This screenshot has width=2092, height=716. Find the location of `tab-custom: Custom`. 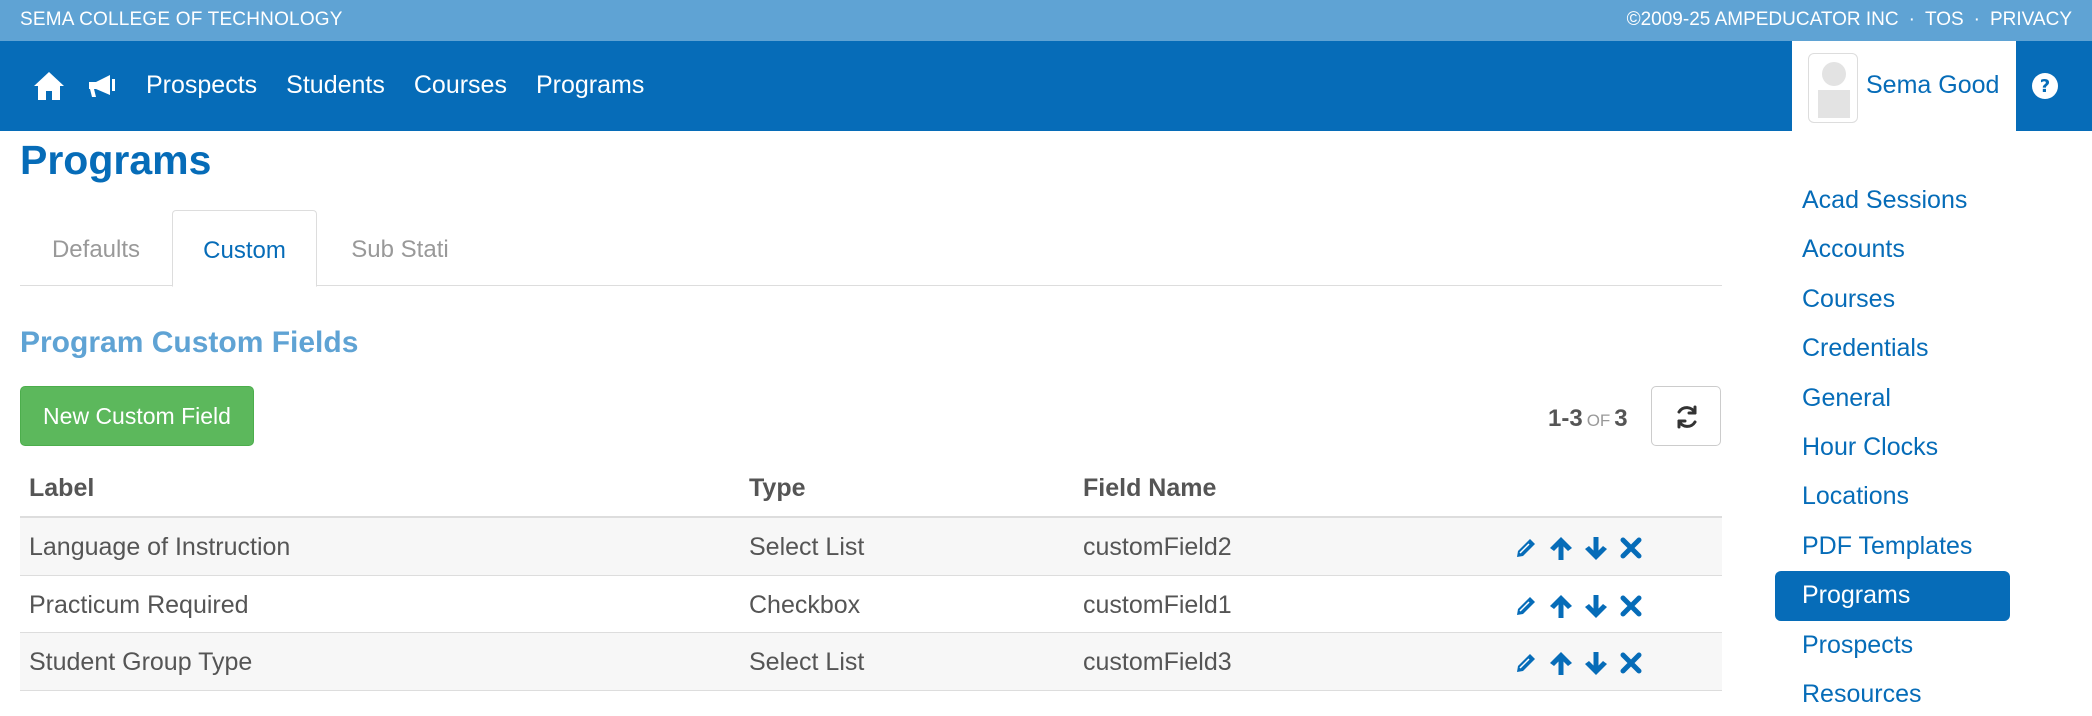

tab-custom: Custom is located at coordinates (244, 248).